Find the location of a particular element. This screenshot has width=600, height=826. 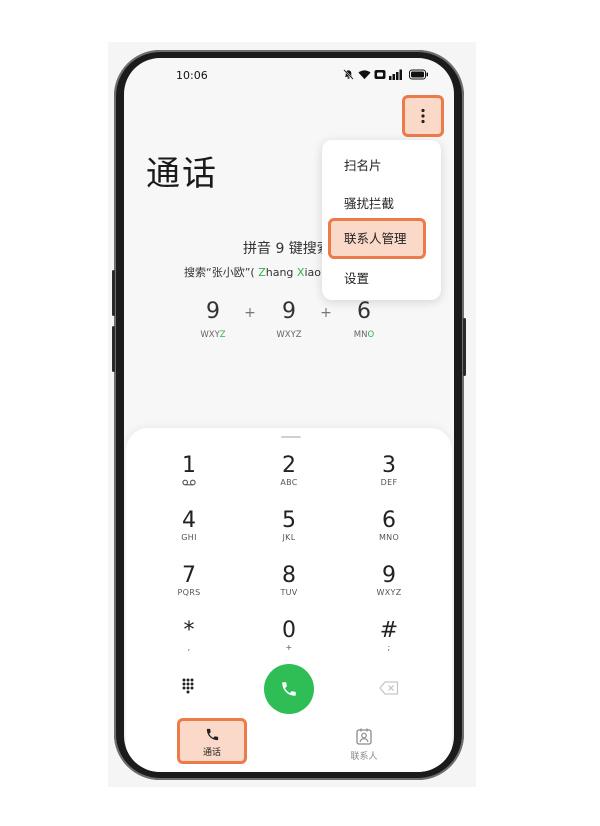

signal-icon is located at coordinates (395, 74).